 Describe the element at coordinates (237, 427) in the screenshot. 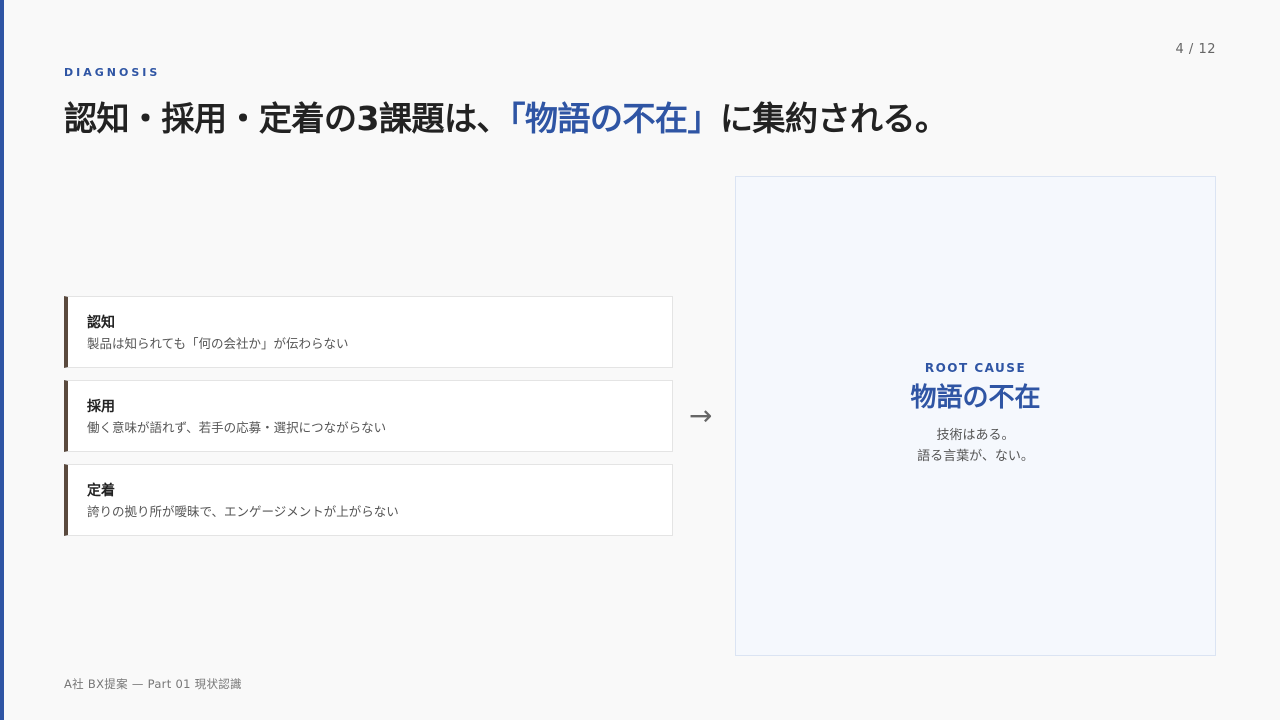

I see `issue-description: 働く意味が語れず、若手の応募・選択につながらない` at that location.